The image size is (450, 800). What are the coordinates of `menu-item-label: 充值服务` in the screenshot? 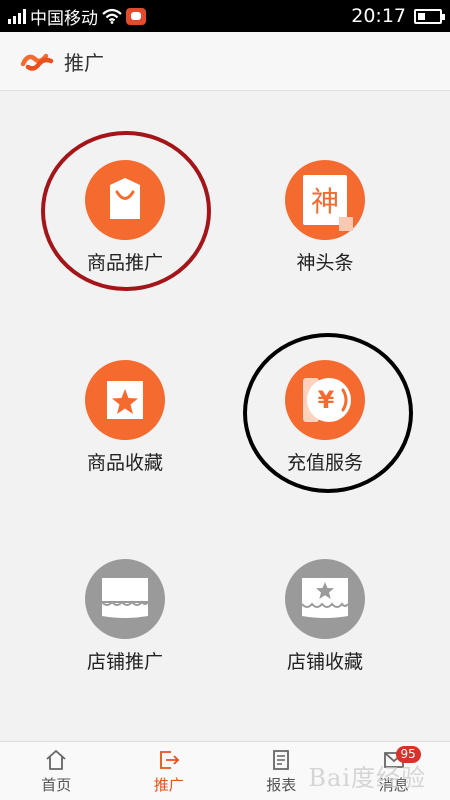 It's located at (324, 463).